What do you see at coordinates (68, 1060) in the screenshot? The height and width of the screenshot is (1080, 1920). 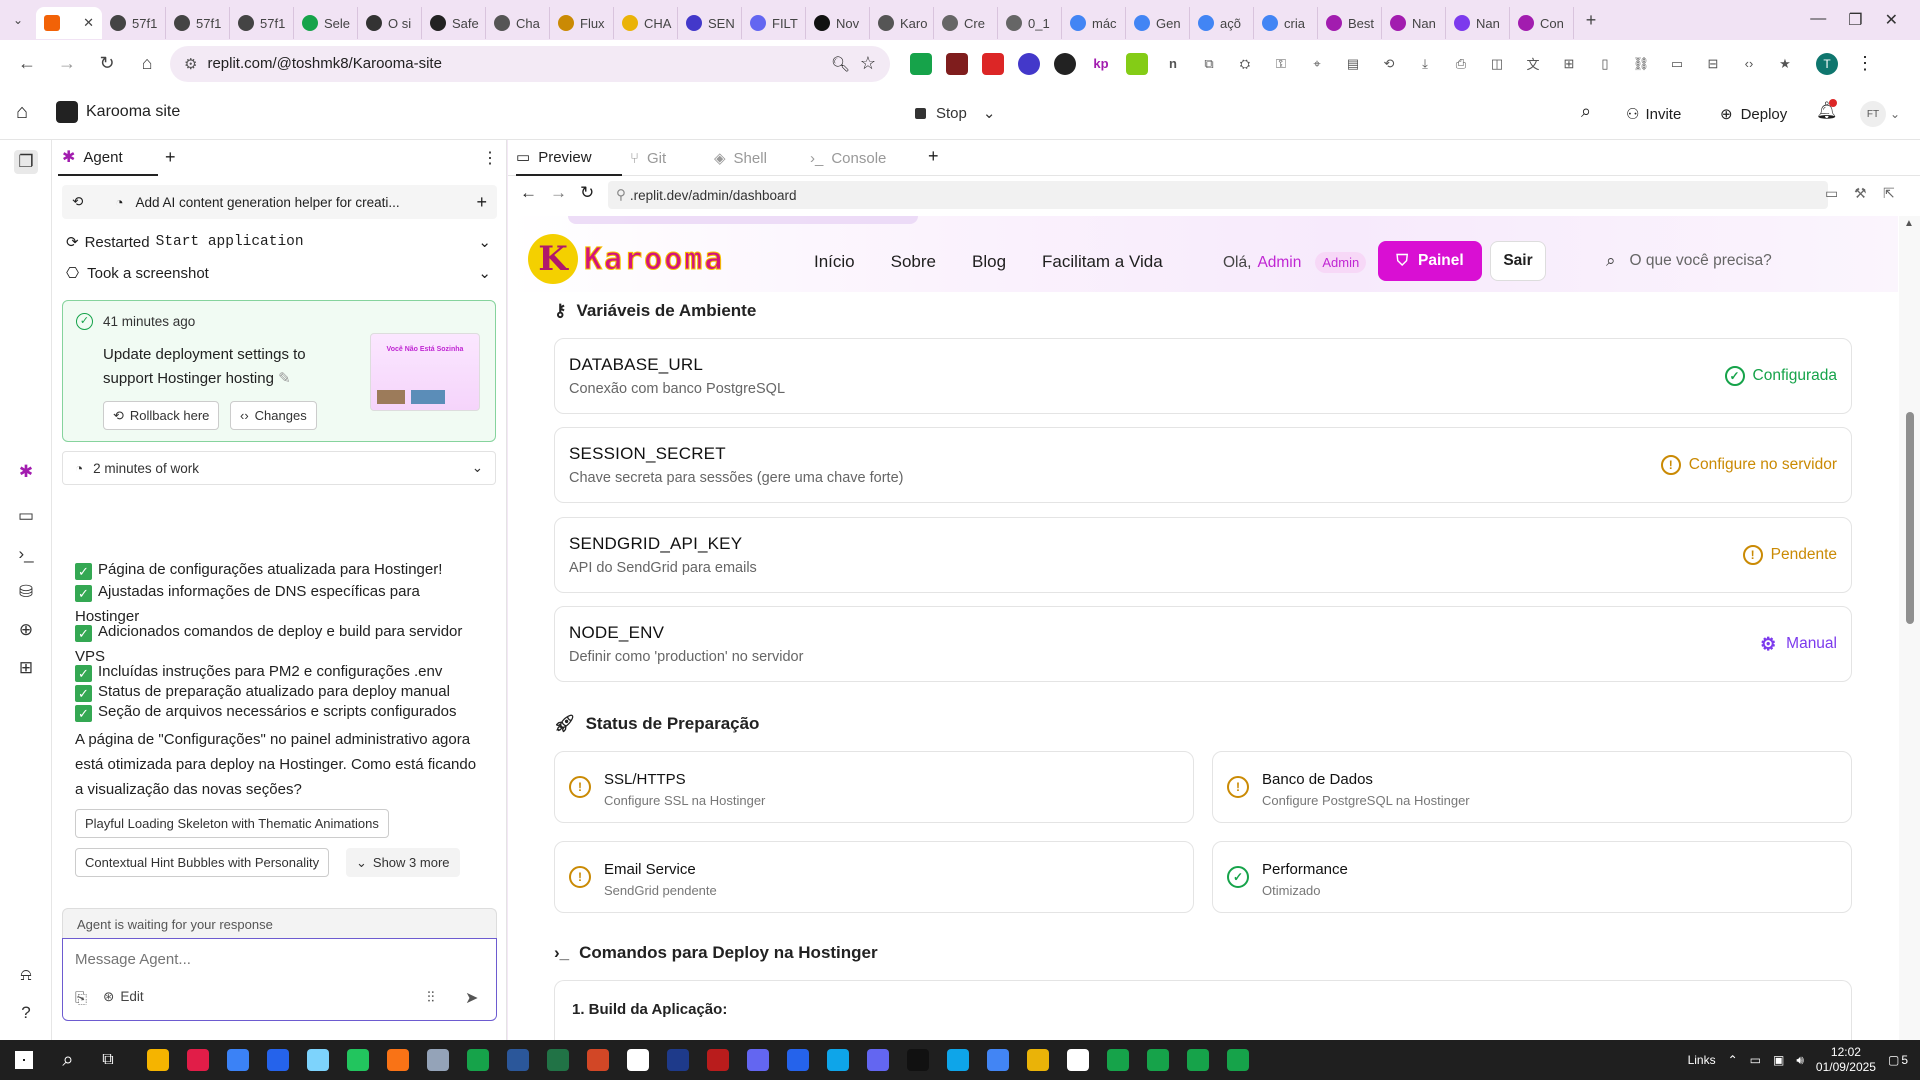 I see `search-icon: ⌕` at bounding box center [68, 1060].